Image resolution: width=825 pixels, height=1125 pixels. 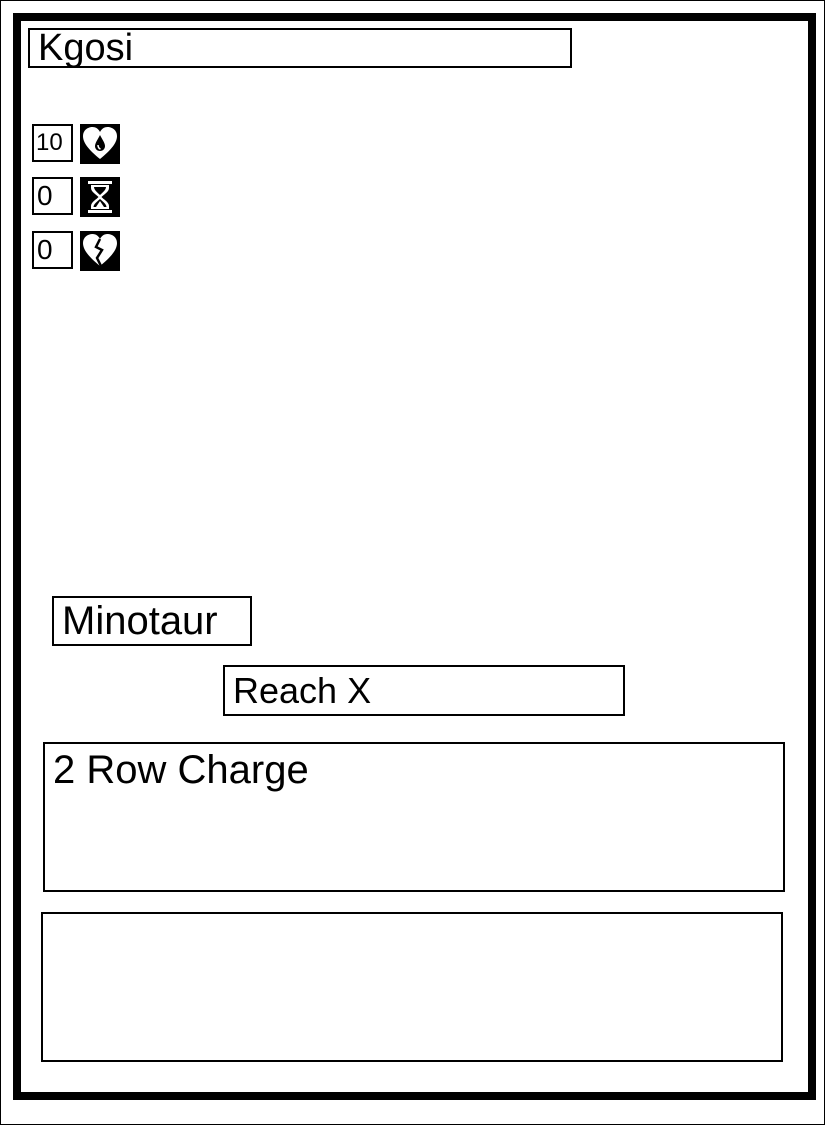 I want to click on card-flavor-text, so click(x=412, y=987).